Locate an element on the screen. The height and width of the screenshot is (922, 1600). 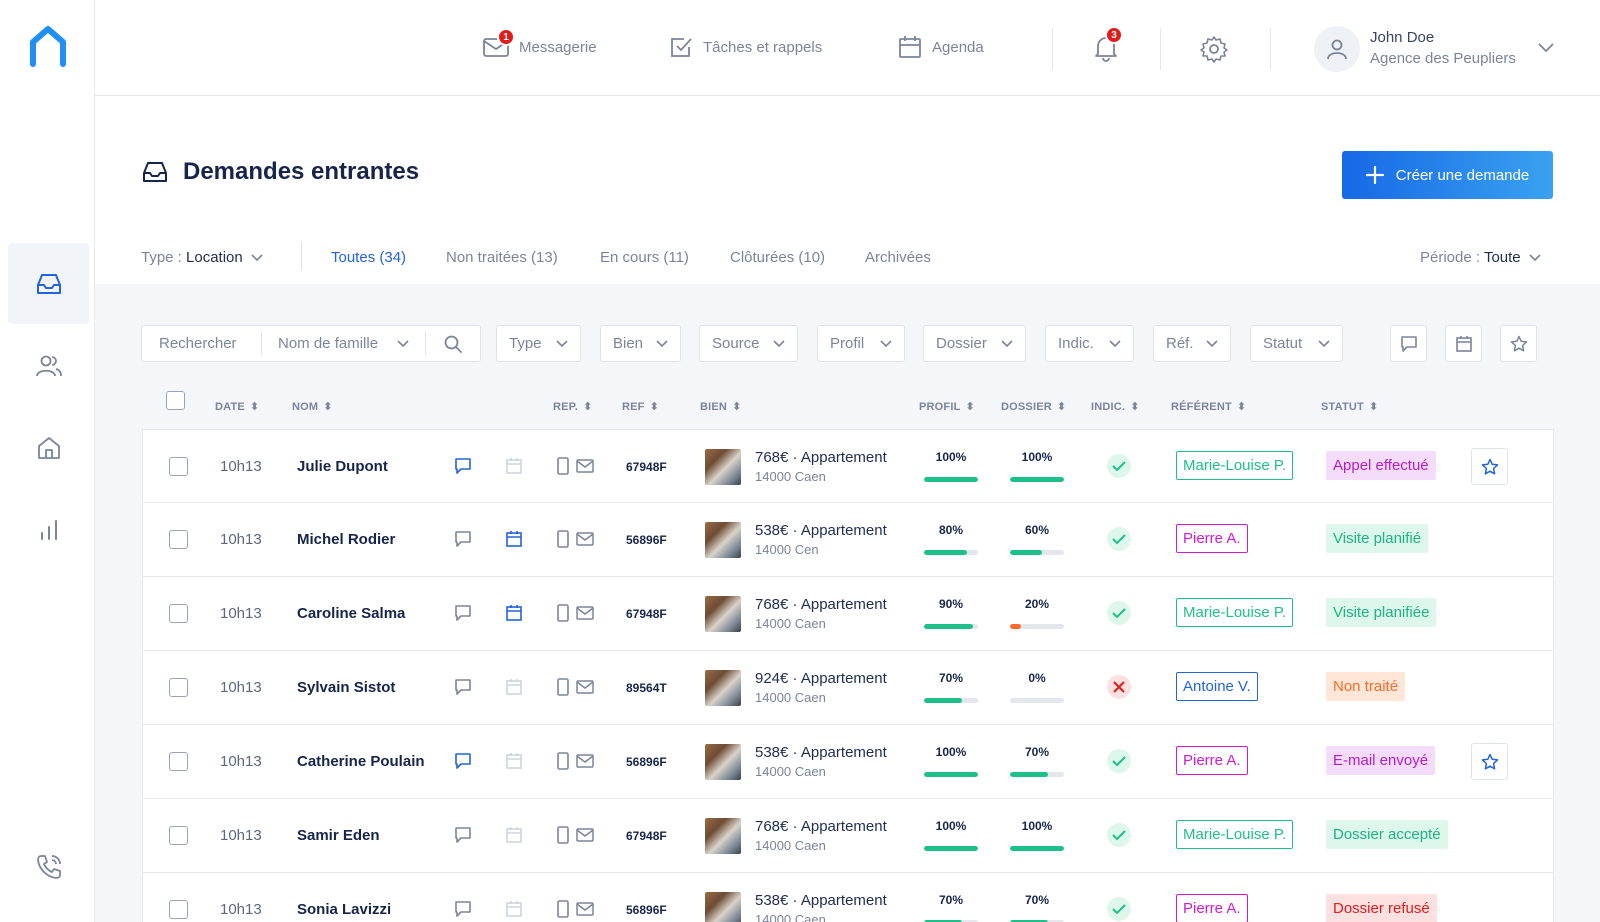
col-rep: REP. ⬍ is located at coordinates (572, 407).